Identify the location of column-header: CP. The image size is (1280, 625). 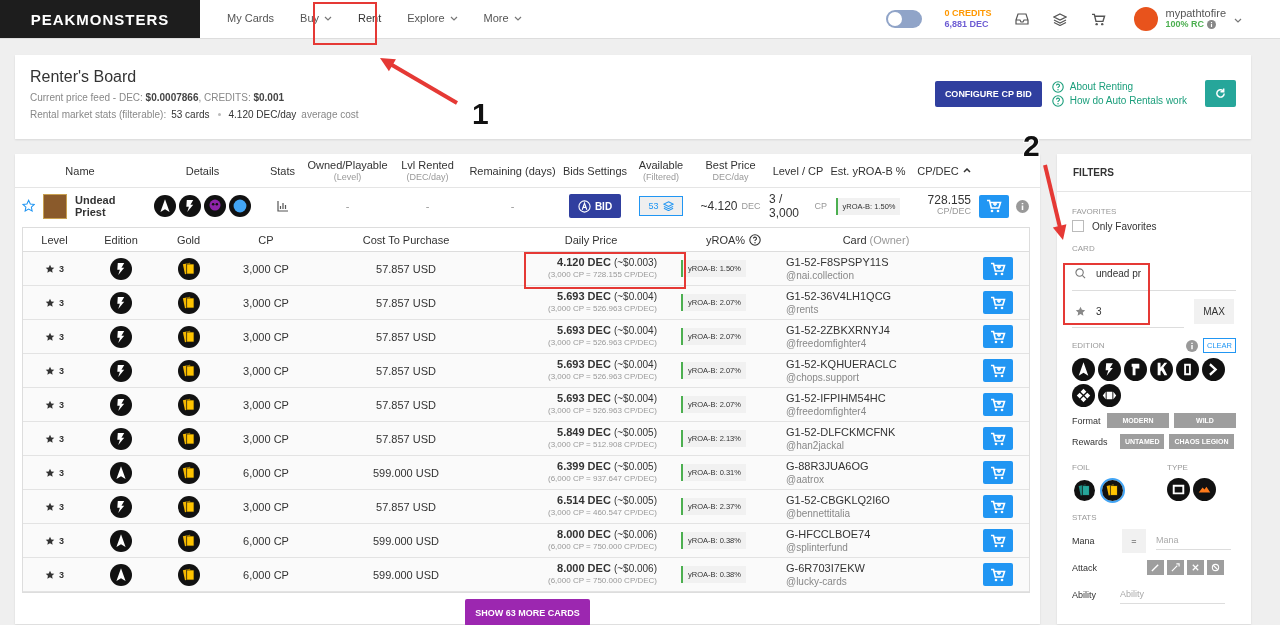
(266, 239).